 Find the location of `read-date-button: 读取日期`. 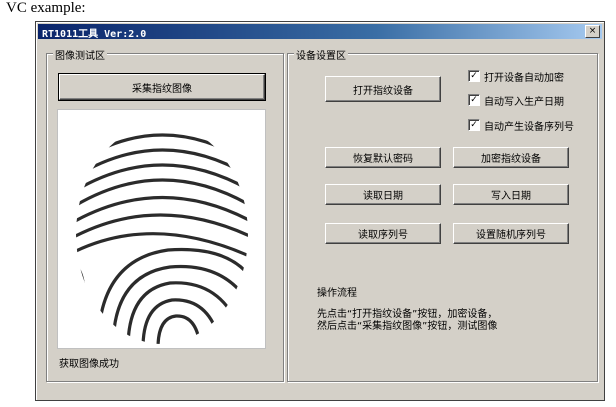

read-date-button: 读取日期 is located at coordinates (383, 194).